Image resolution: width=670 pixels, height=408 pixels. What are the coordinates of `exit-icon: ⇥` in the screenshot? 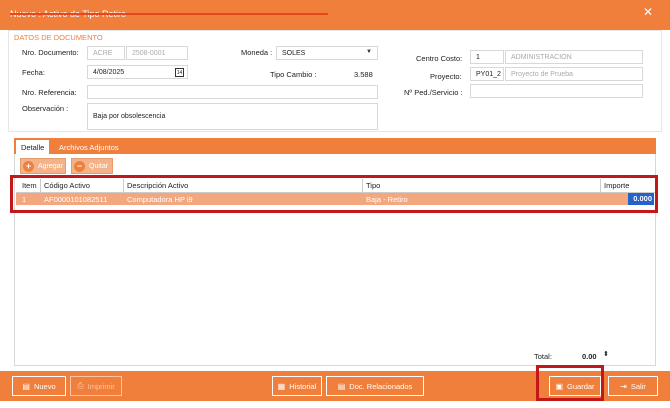 It's located at (623, 386).